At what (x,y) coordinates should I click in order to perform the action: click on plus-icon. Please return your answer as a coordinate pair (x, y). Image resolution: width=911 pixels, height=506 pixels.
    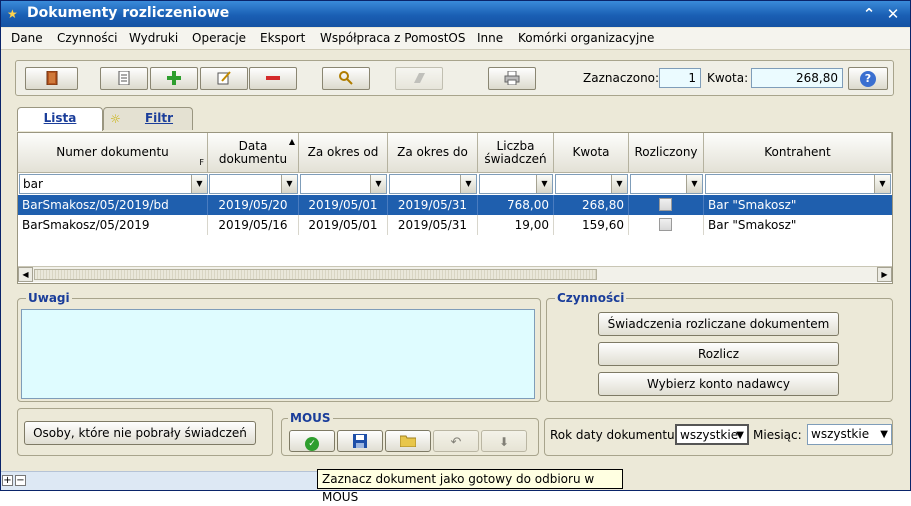
    Looking at the image, I should click on (174, 78).